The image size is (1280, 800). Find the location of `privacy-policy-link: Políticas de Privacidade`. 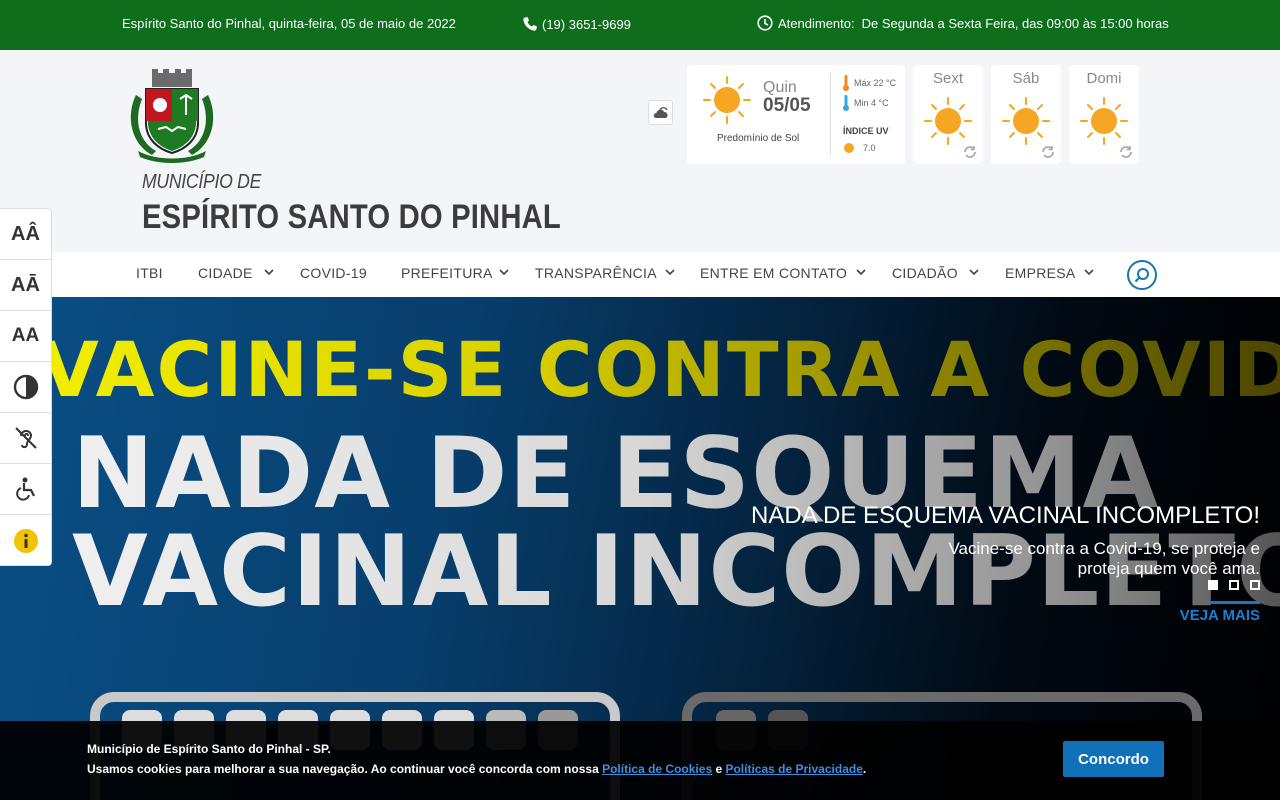

privacy-policy-link: Políticas de Privacidade is located at coordinates (793, 769).